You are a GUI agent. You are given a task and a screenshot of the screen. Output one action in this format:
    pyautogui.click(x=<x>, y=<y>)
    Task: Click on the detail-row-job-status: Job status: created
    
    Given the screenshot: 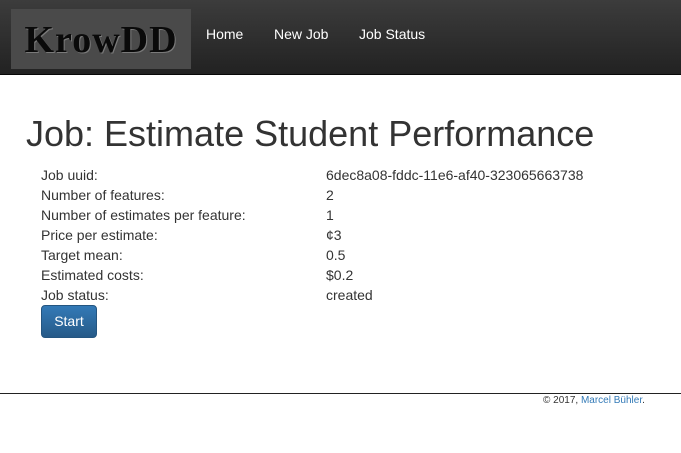 What is the action you would take?
    pyautogui.click(x=351, y=295)
    